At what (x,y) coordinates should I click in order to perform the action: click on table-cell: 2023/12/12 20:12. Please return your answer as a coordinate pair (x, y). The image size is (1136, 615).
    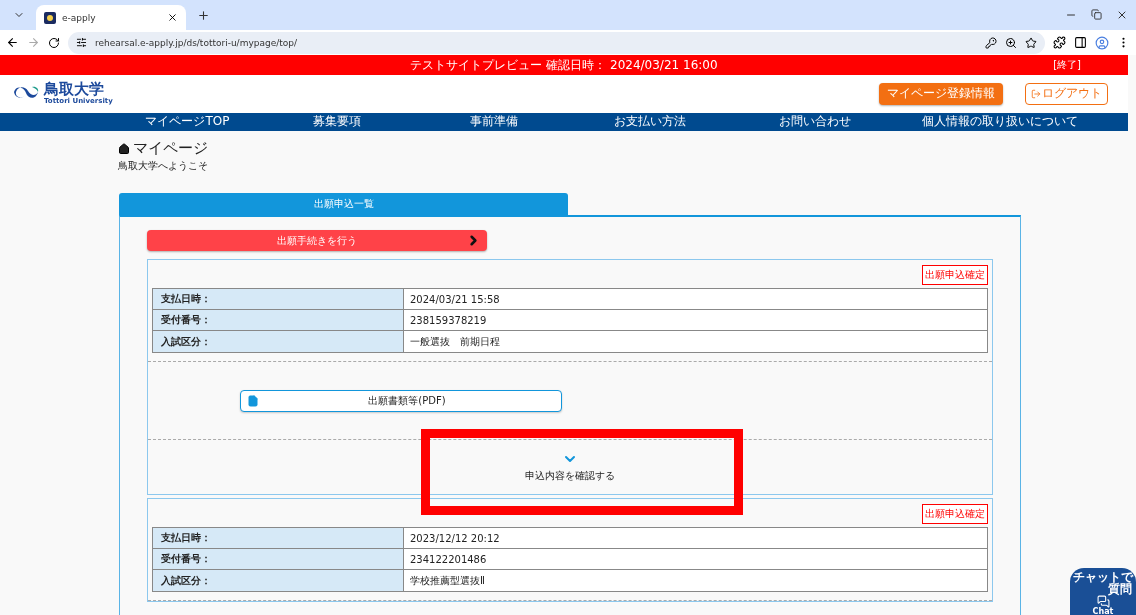
    Looking at the image, I should click on (695, 538).